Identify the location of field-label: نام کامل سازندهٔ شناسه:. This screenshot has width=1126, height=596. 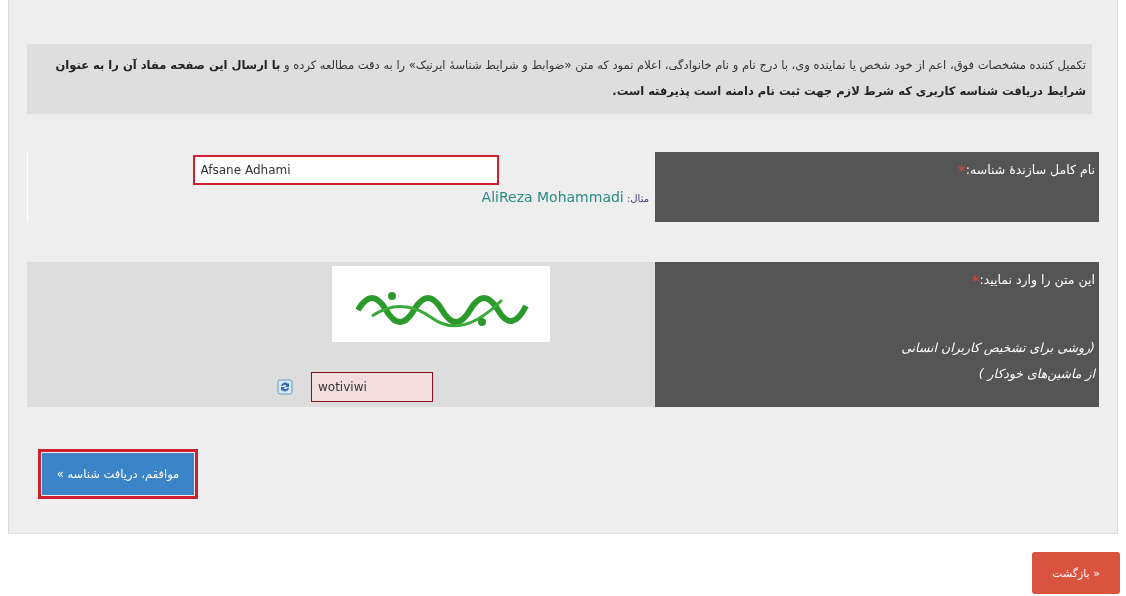
(1030, 169).